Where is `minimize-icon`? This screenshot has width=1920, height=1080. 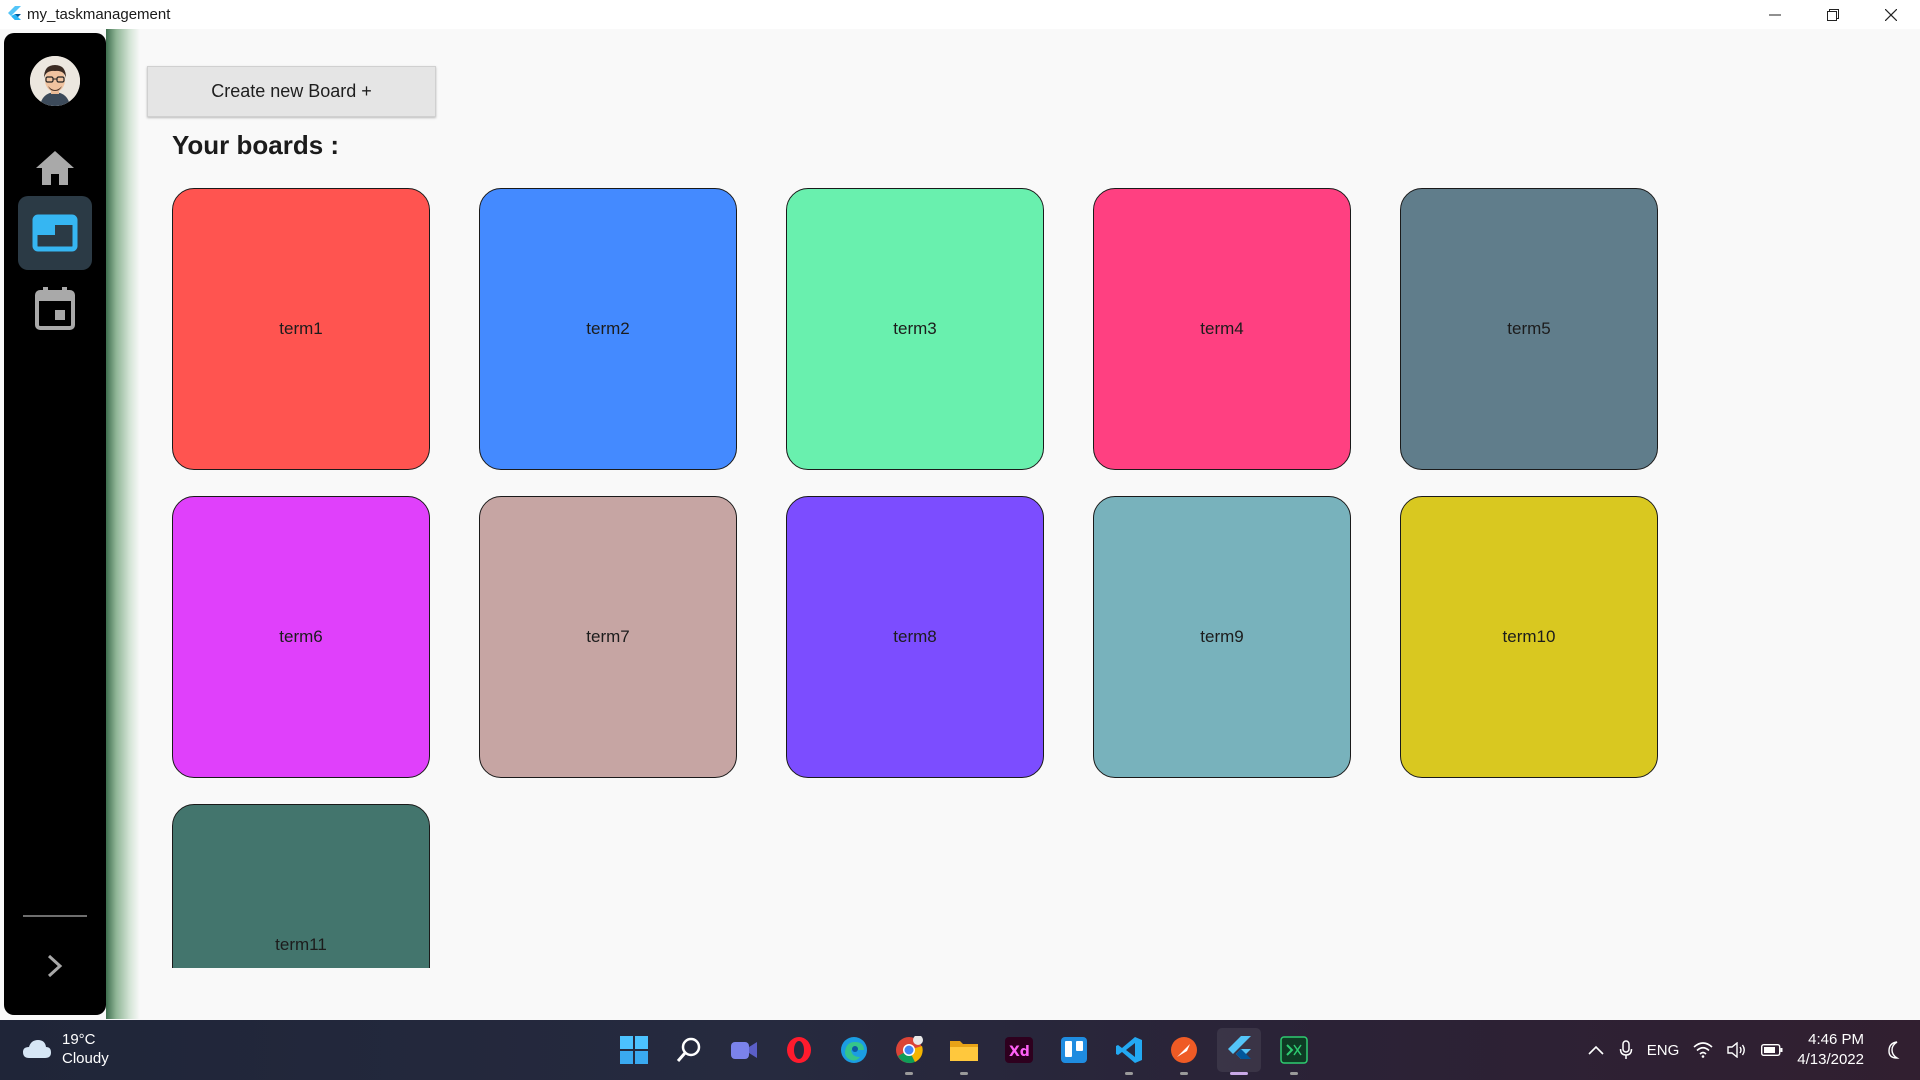 minimize-icon is located at coordinates (1775, 14).